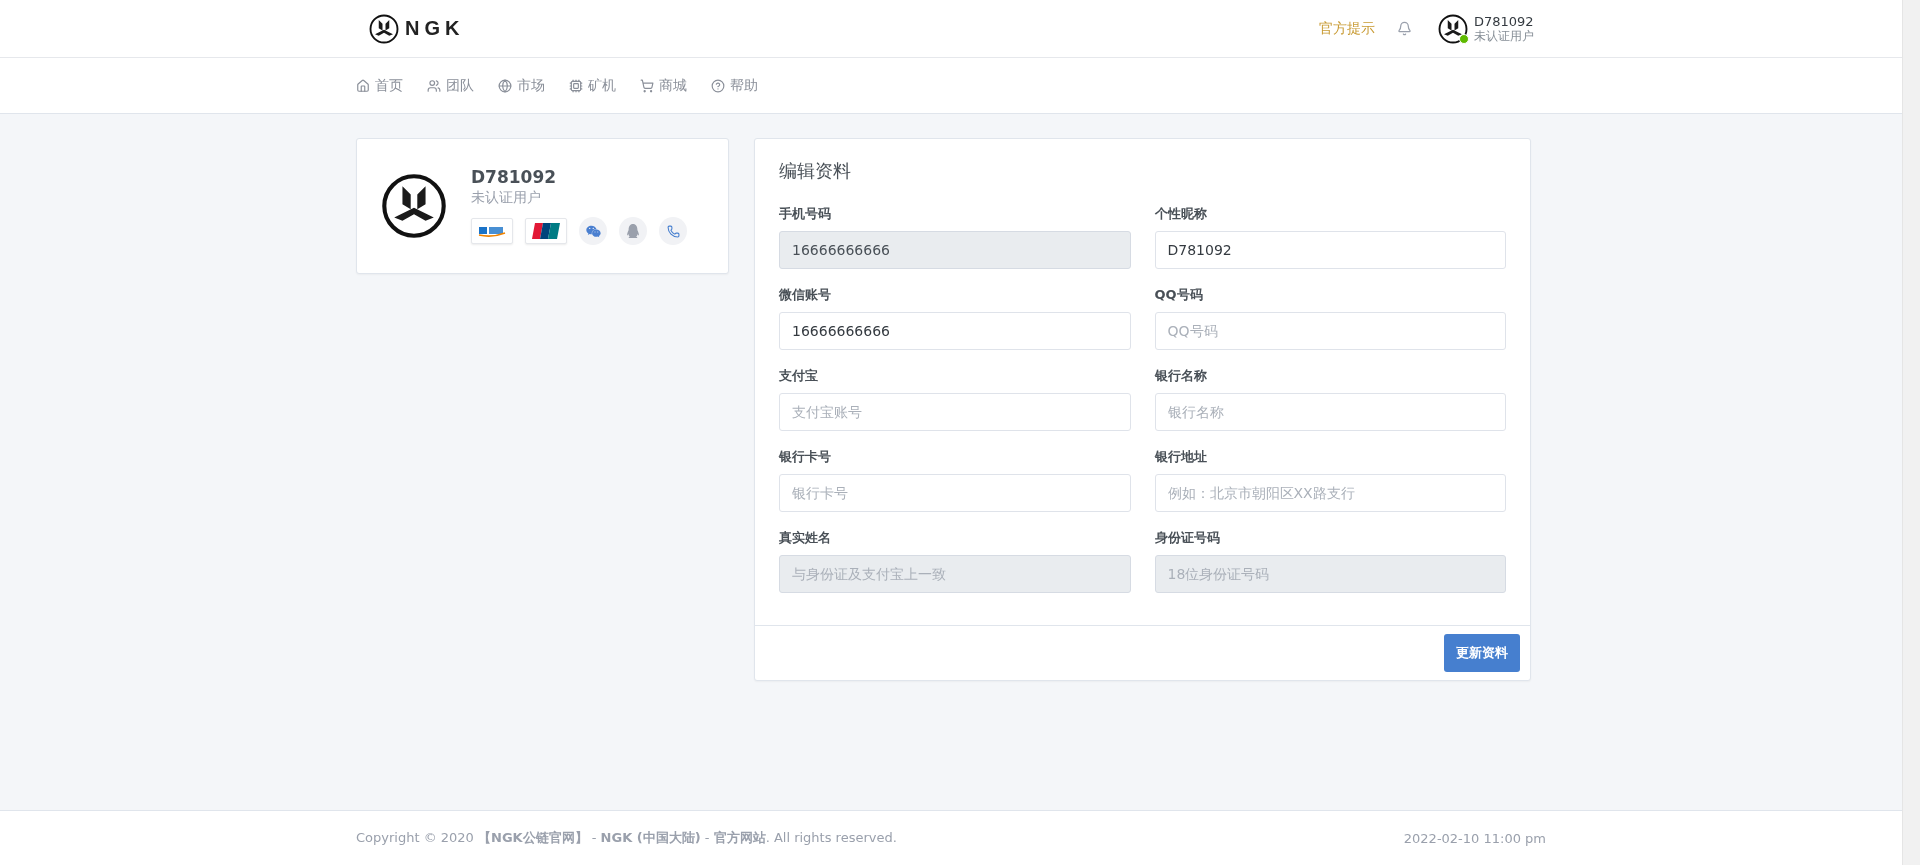  What do you see at coordinates (592, 85) in the screenshot?
I see `nav-item: 矿机` at bounding box center [592, 85].